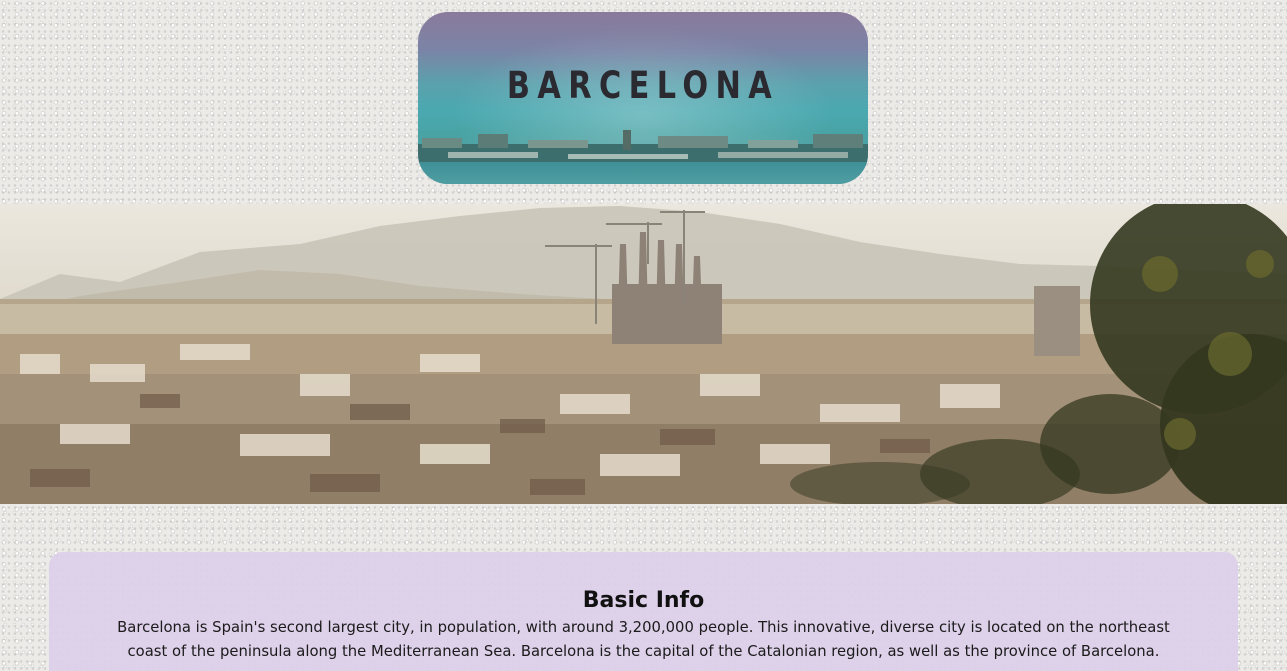  I want to click on basic-info-heading: Basic Info, so click(643, 600).